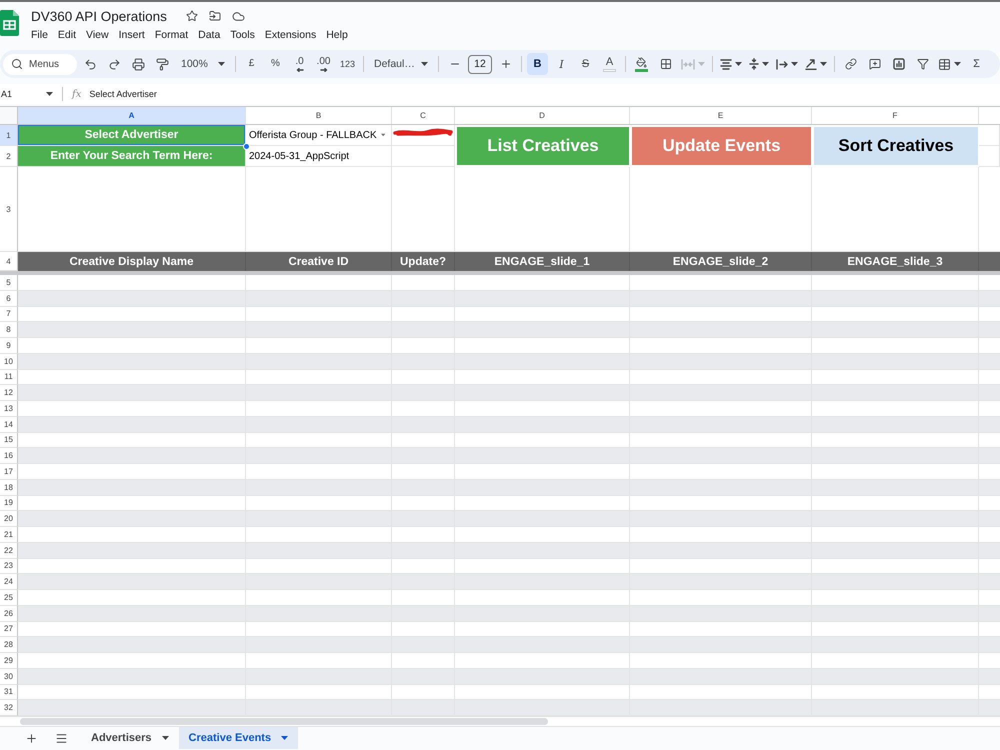 This screenshot has height=750, width=1000. What do you see at coordinates (299, 64) in the screenshot?
I see `decrease-decimals-button: .0` at bounding box center [299, 64].